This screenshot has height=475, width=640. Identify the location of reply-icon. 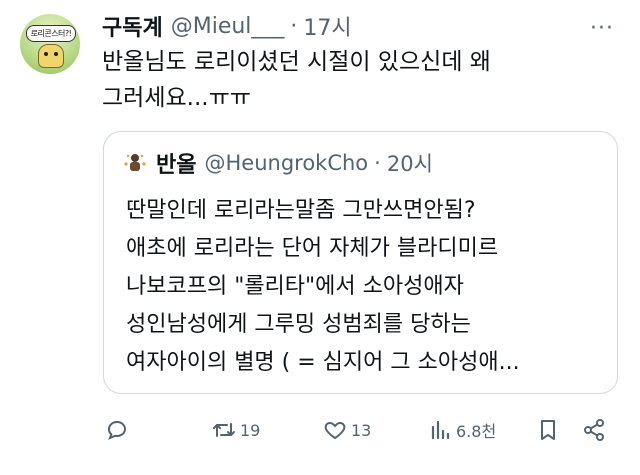
(117, 430).